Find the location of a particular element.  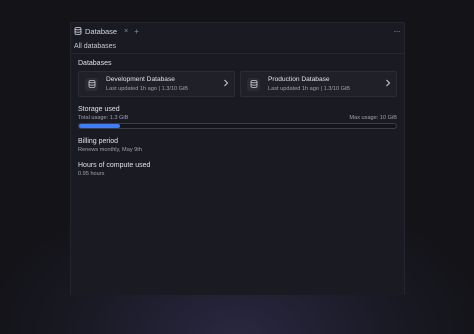

storage-progress-bar is located at coordinates (237, 126).